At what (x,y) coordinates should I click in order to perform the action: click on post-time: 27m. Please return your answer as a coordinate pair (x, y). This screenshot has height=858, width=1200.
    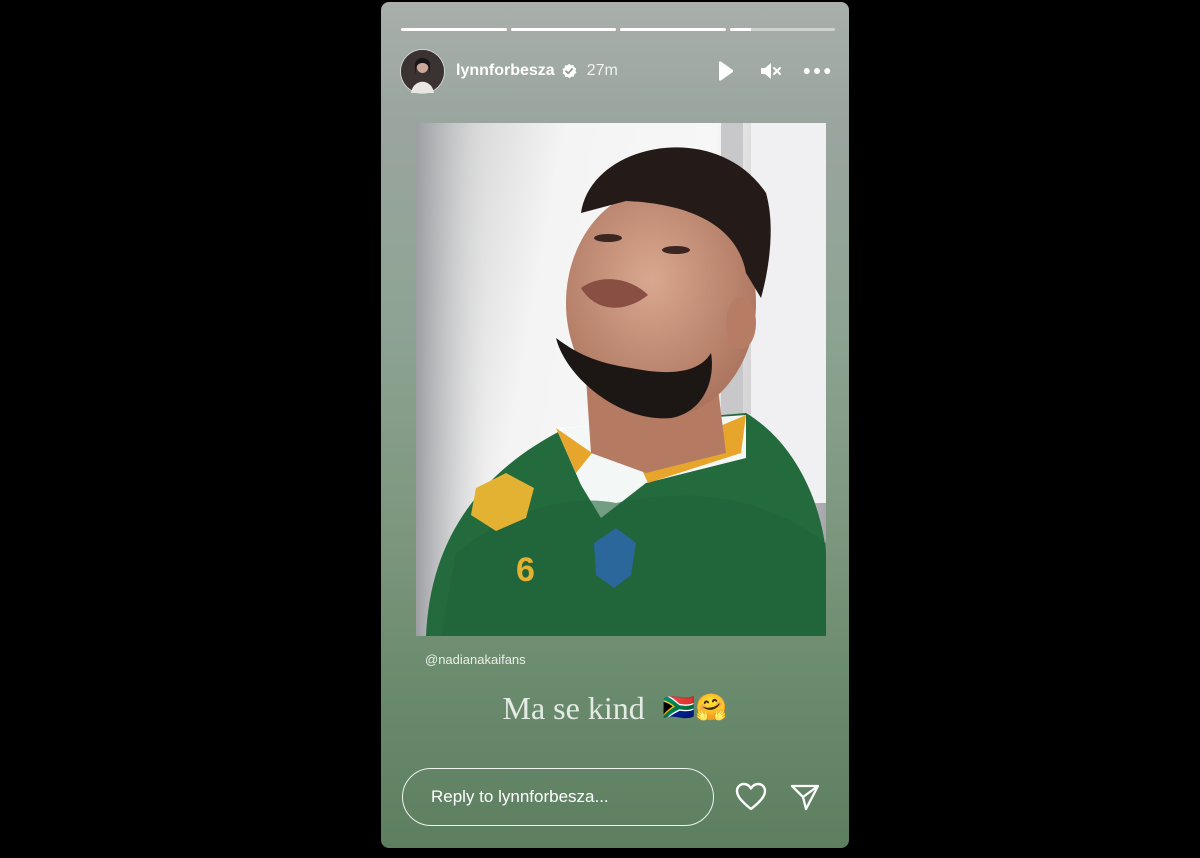
    Looking at the image, I should click on (602, 70).